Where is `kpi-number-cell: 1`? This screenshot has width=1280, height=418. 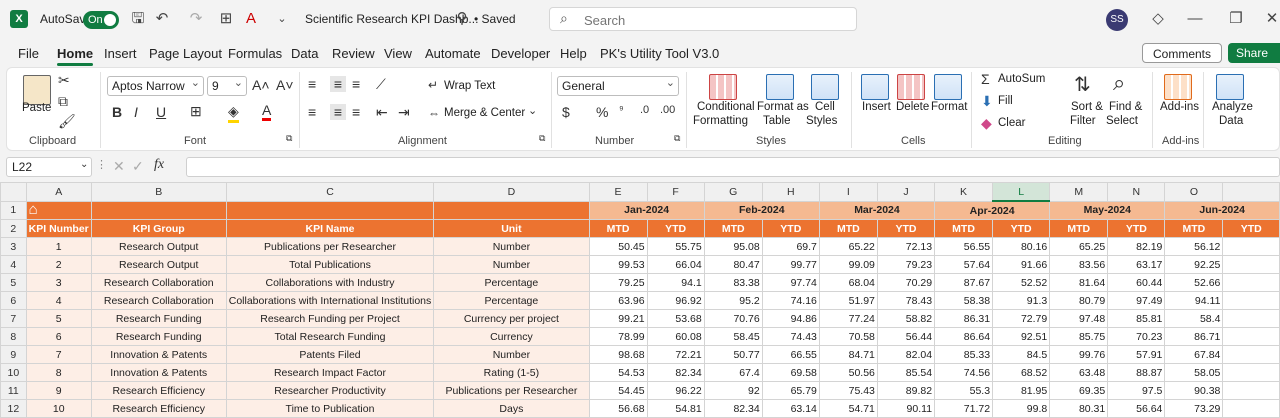
kpi-number-cell: 1 is located at coordinates (58, 246).